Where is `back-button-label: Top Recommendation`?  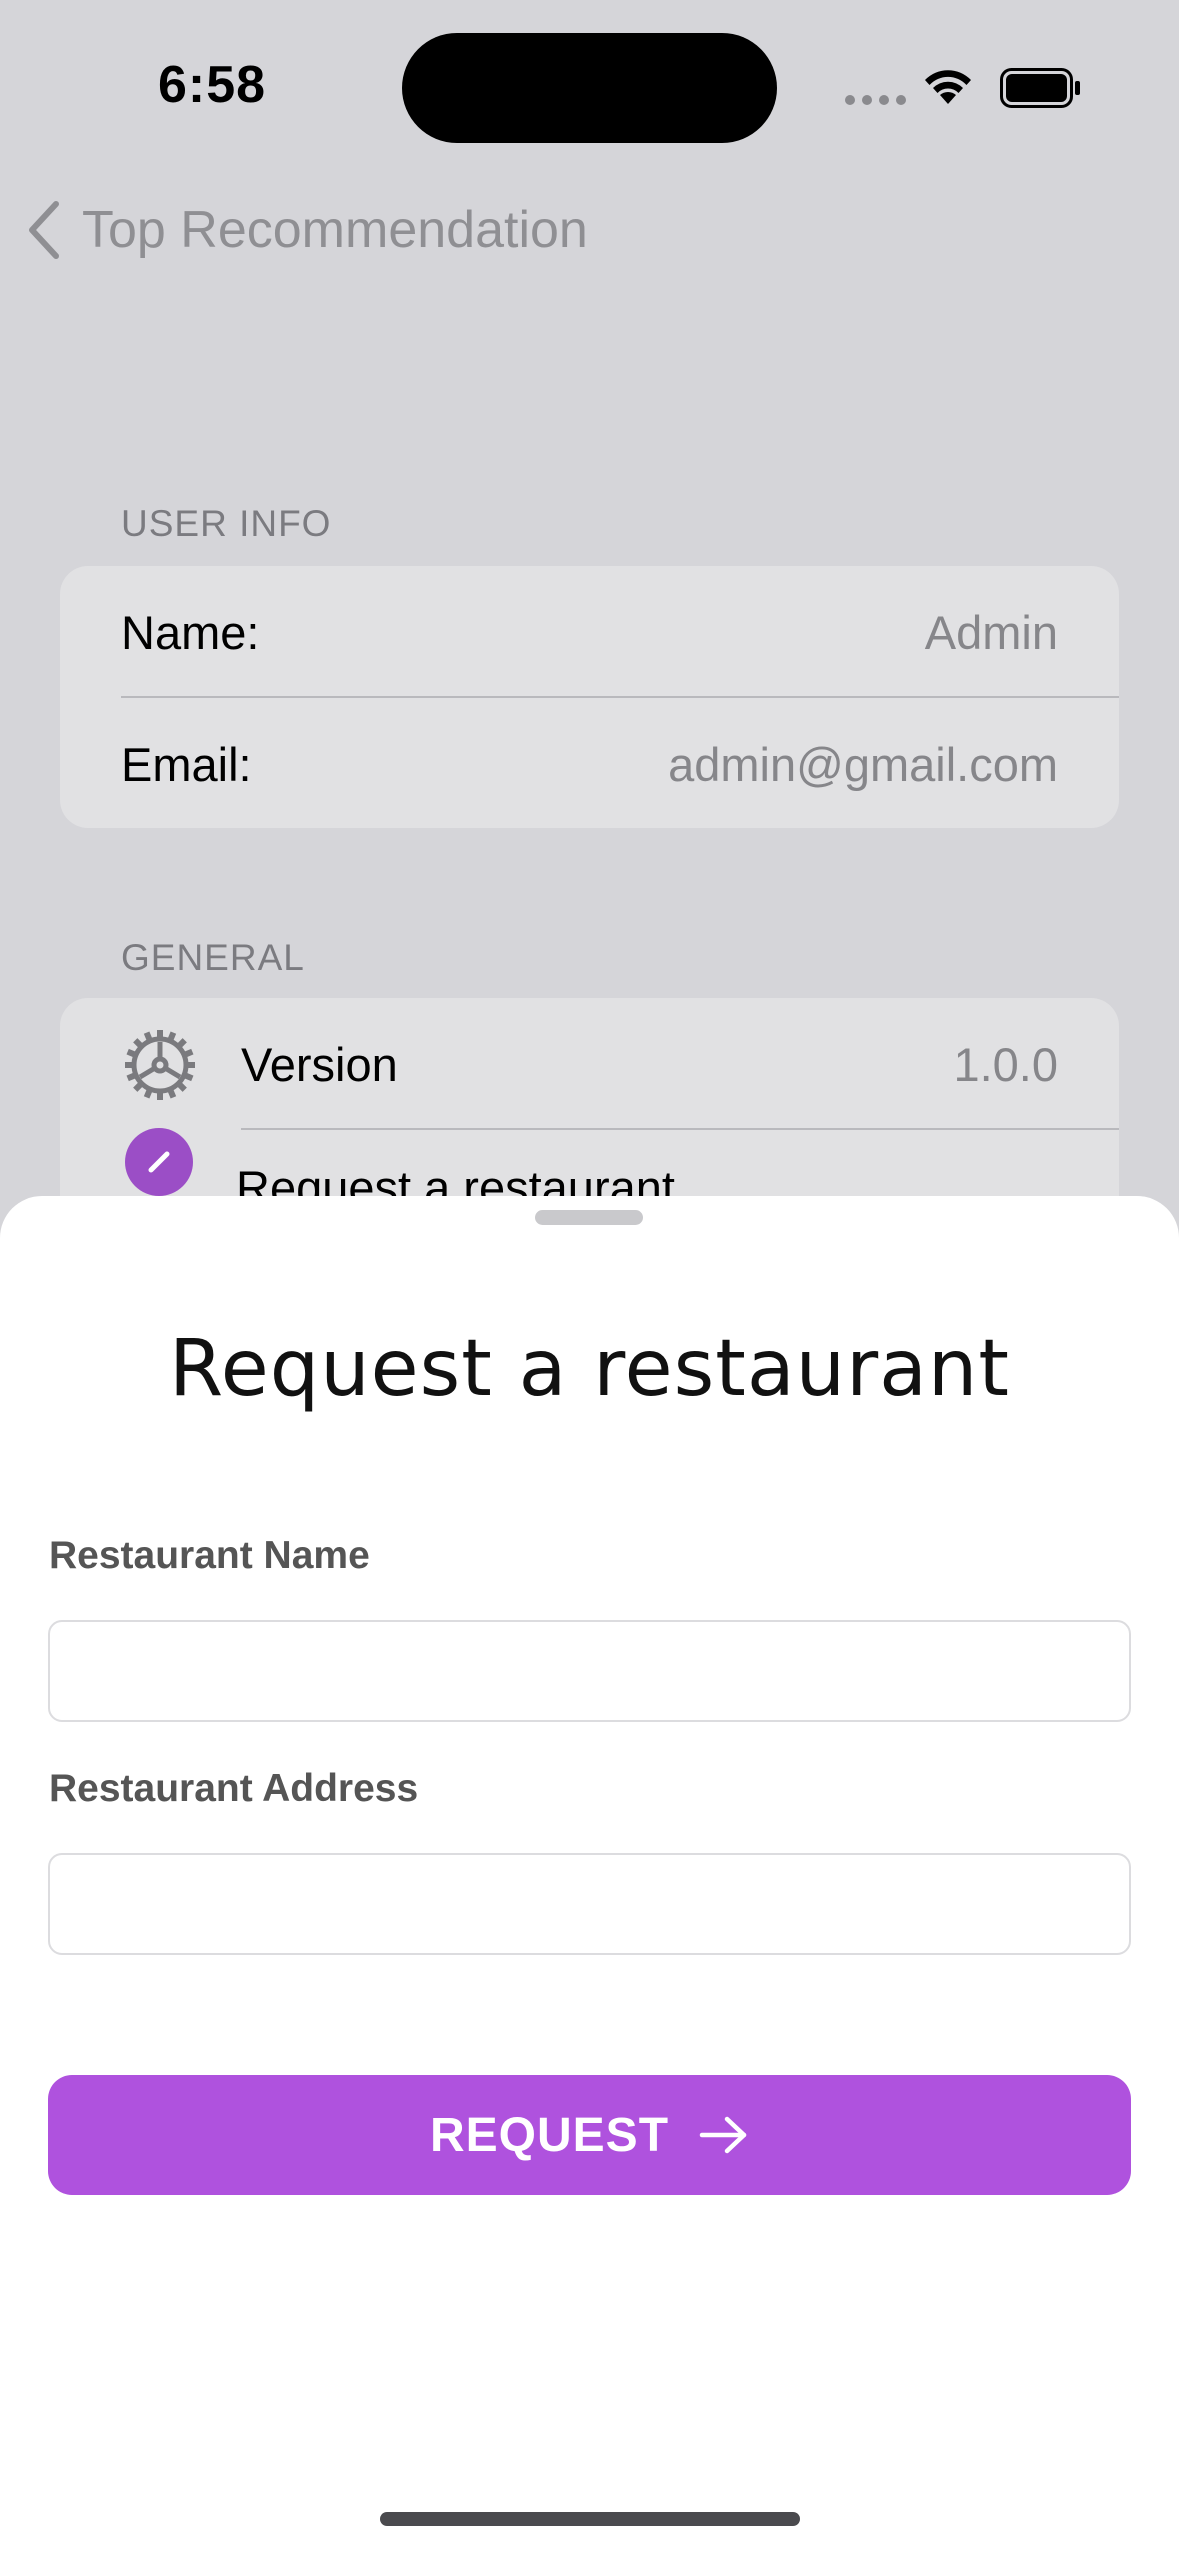
back-button-label: Top Recommendation is located at coordinates (335, 230).